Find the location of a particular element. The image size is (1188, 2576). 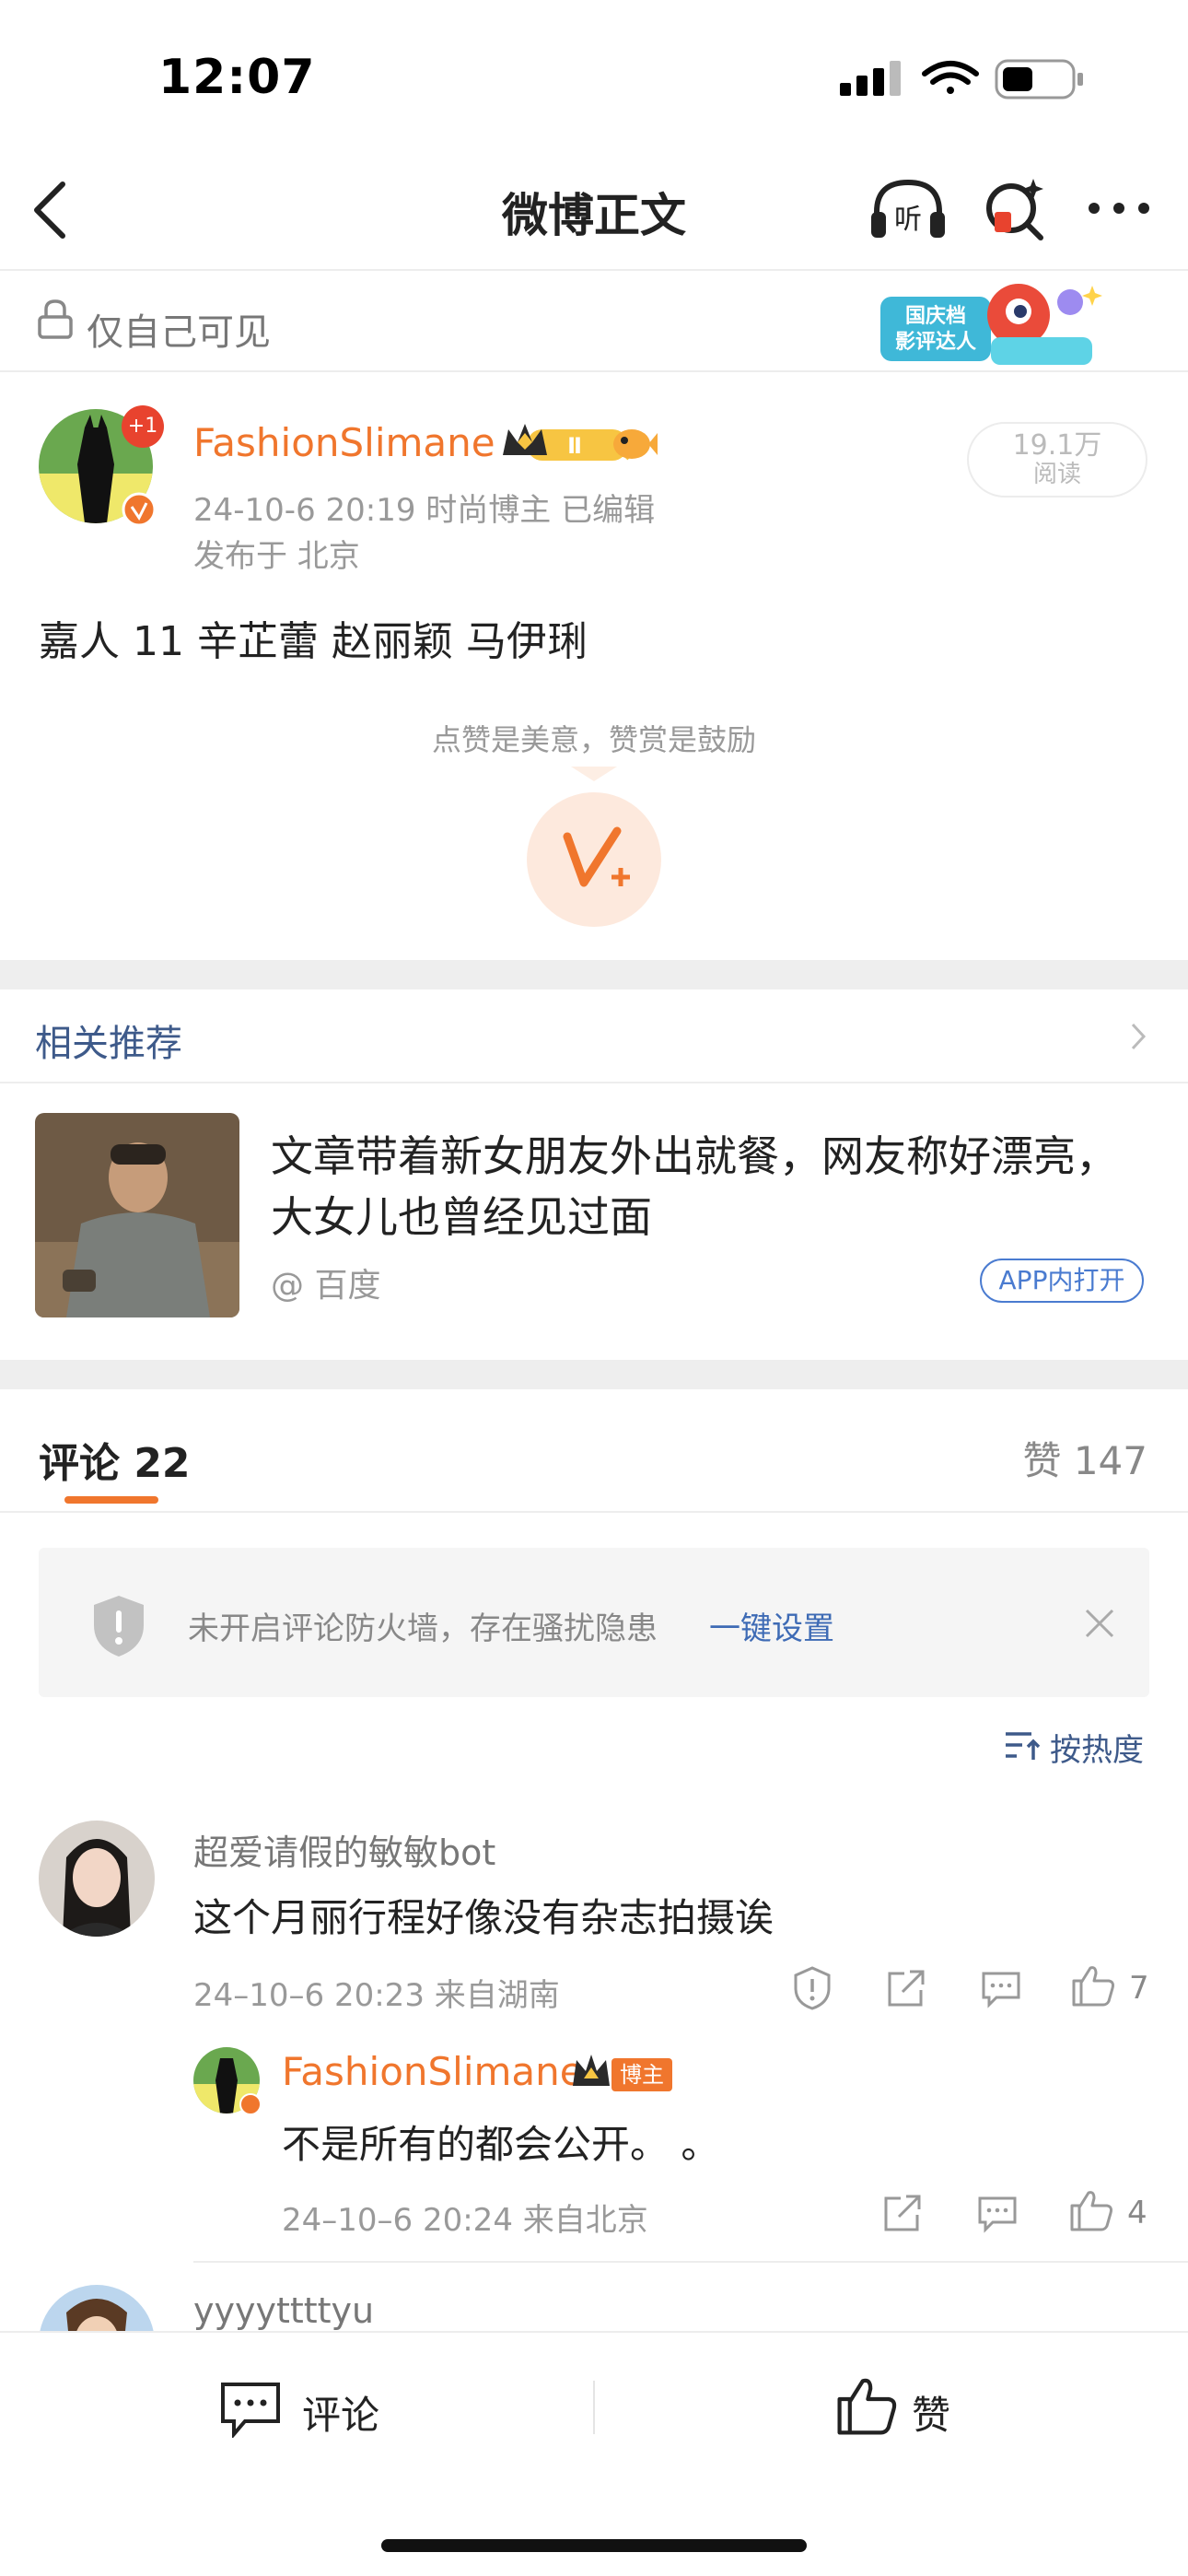

sort-by-hot: 按热度 is located at coordinates (1097, 1747).